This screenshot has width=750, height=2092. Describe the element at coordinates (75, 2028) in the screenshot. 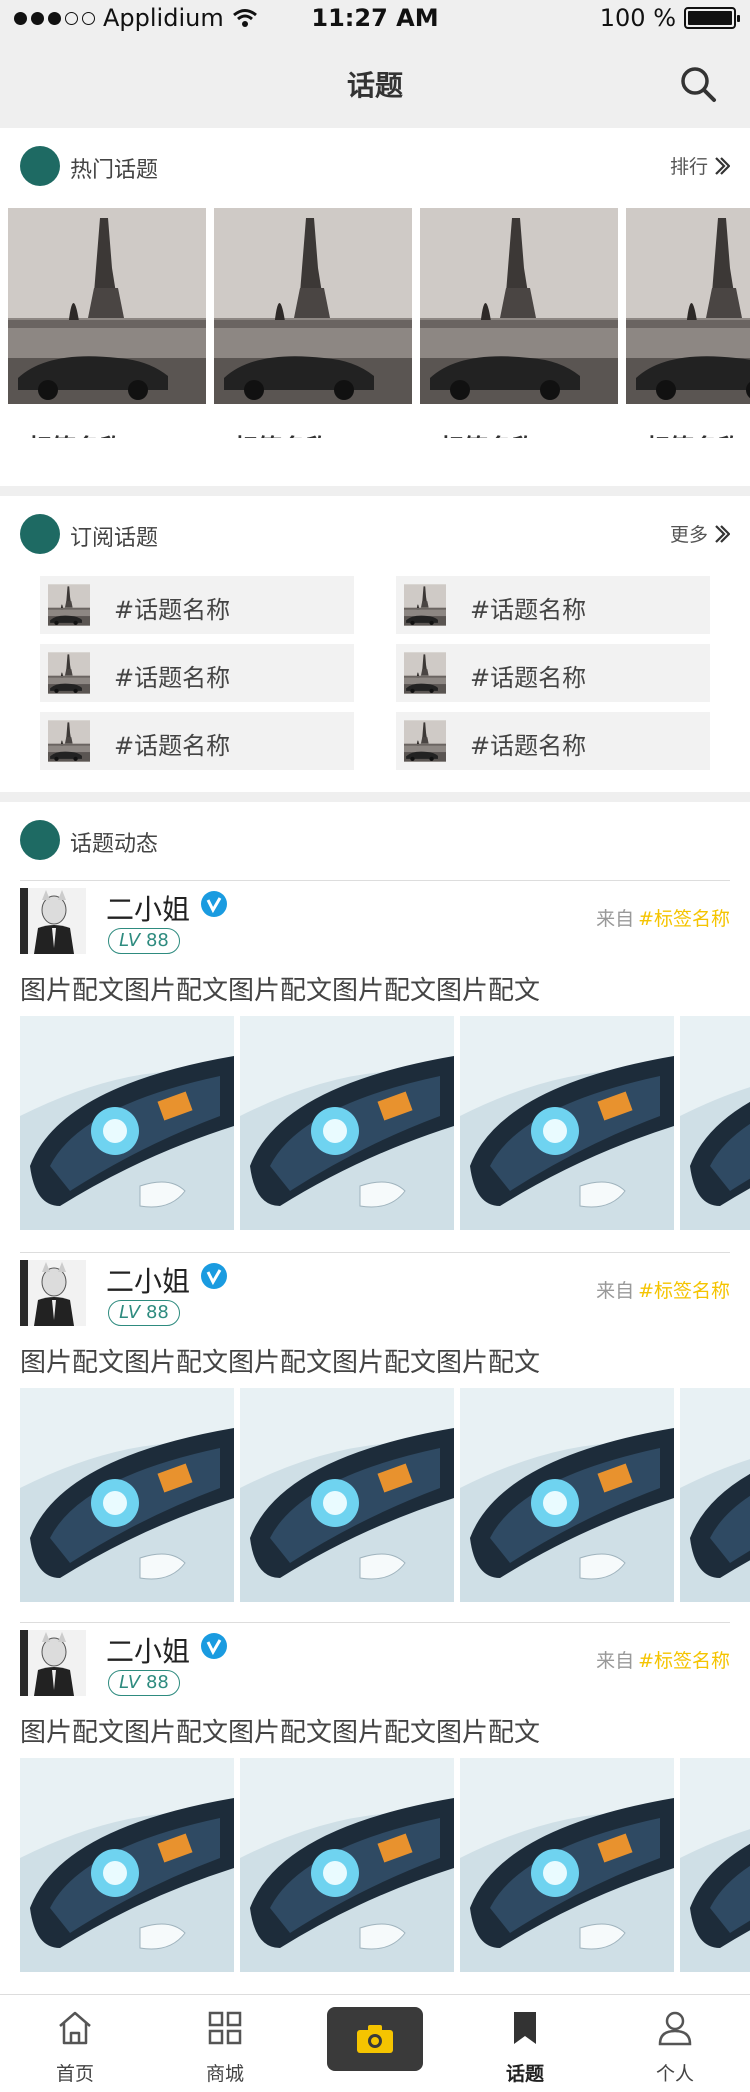

I see `home-icon` at that location.